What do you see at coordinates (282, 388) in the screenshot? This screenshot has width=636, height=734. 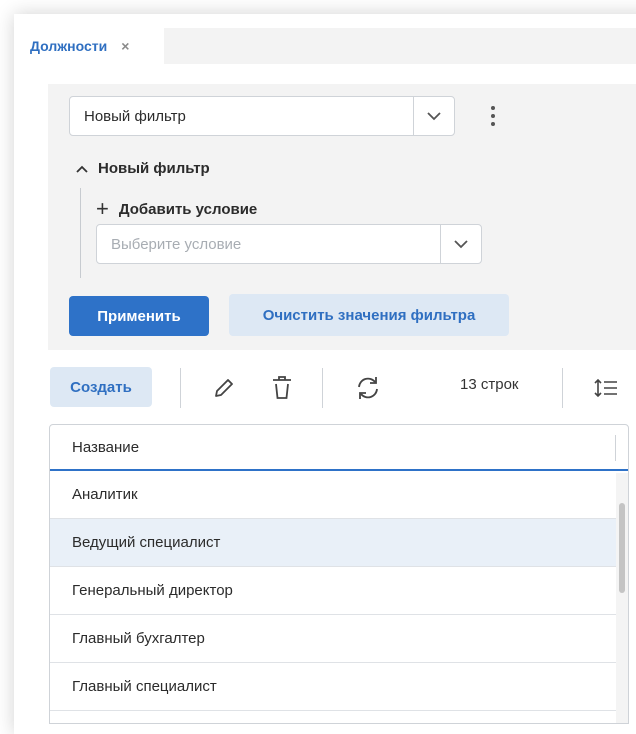 I see `delete-trash-icon` at bounding box center [282, 388].